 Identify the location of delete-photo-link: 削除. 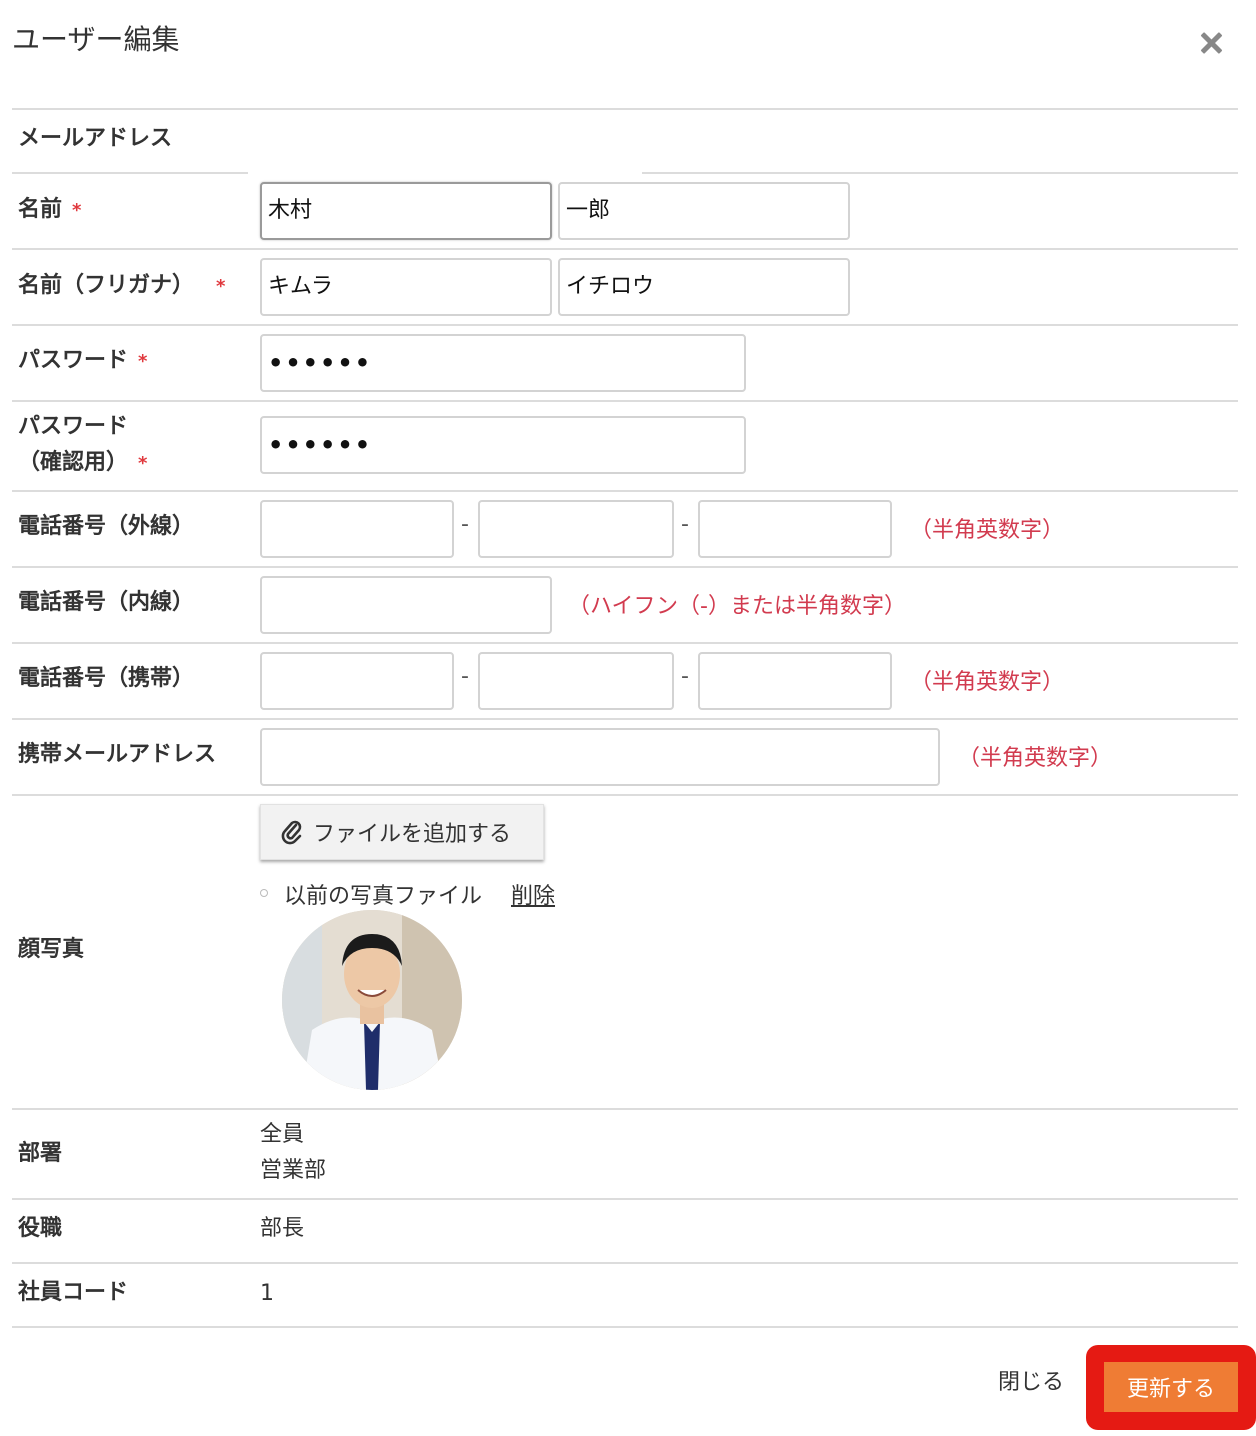
(533, 894).